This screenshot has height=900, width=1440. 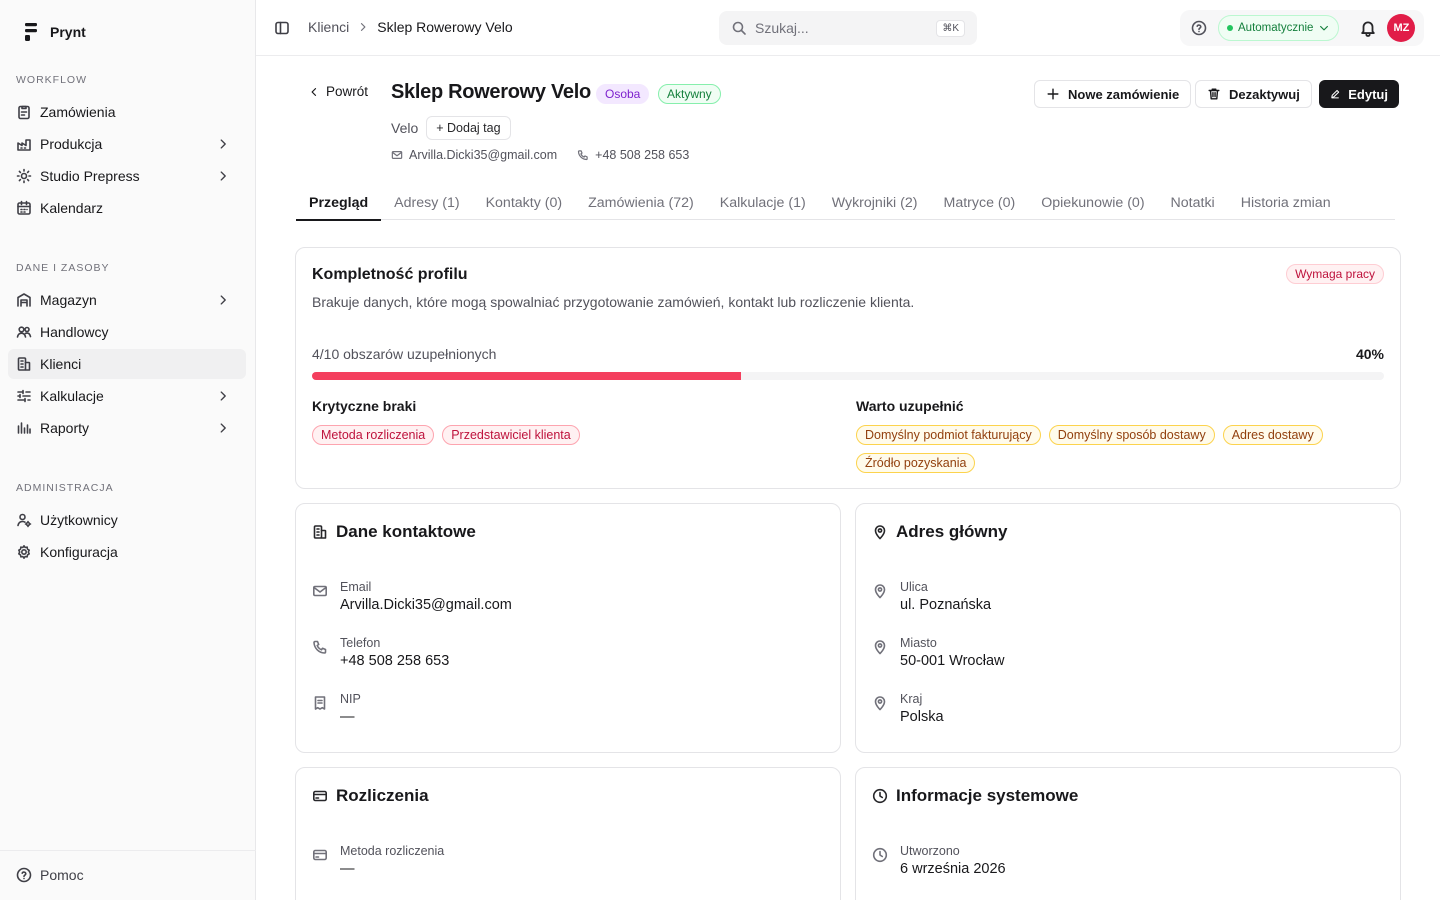 What do you see at coordinates (426, 203) in the screenshot?
I see `tab-adresy: Adresy (1)` at bounding box center [426, 203].